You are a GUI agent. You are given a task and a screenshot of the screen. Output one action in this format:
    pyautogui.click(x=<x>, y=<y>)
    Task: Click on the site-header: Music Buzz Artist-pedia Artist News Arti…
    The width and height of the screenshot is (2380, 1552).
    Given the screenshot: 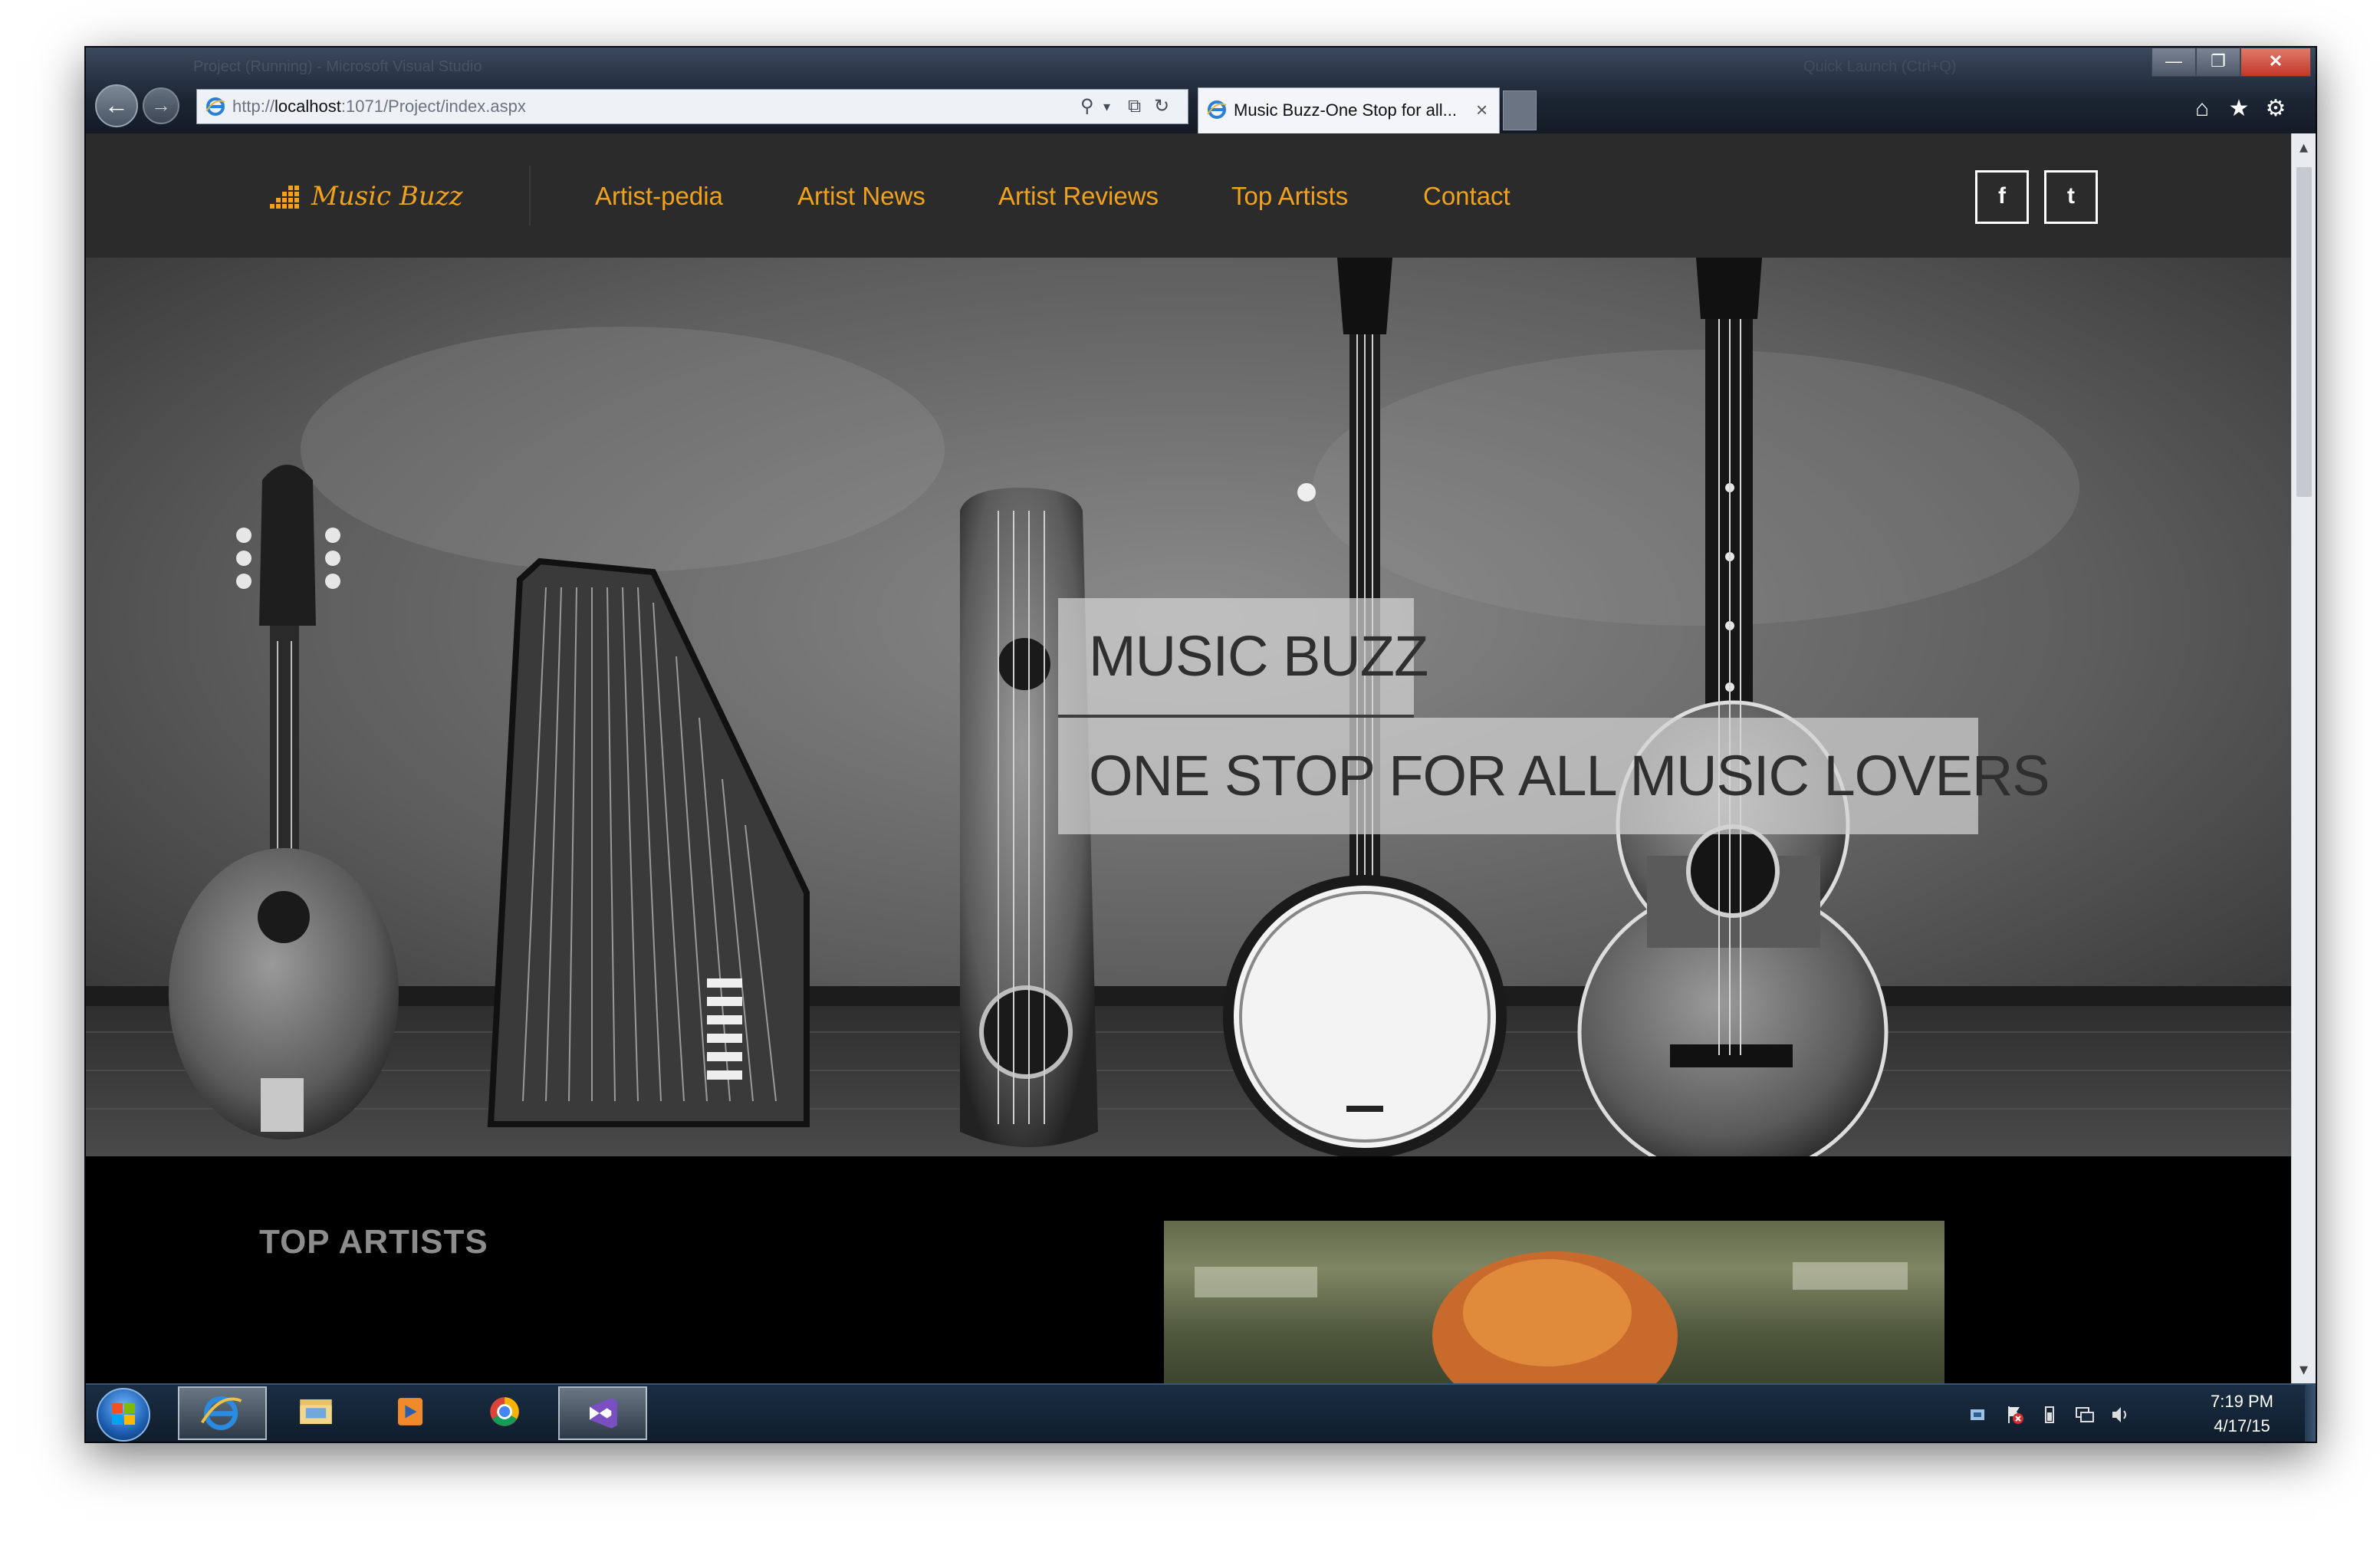 What is the action you would take?
    pyautogui.click(x=1188, y=195)
    